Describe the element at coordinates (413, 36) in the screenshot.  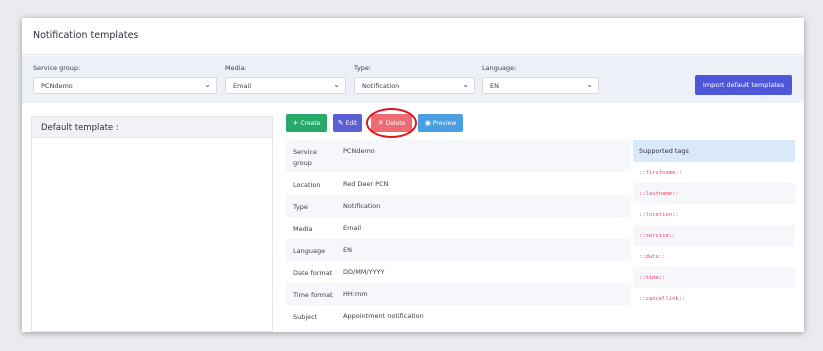
I see `title-bar: Notification templates` at that location.